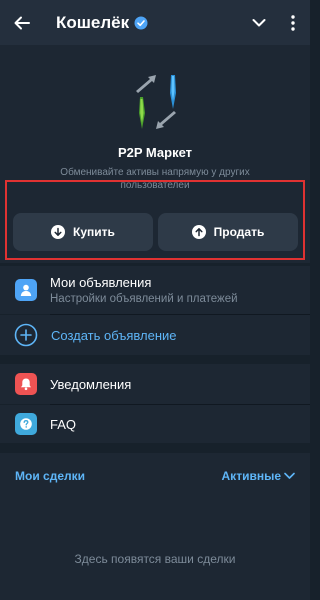  What do you see at coordinates (155, 152) in the screenshot?
I see `hero-title: P2P Маркет` at bounding box center [155, 152].